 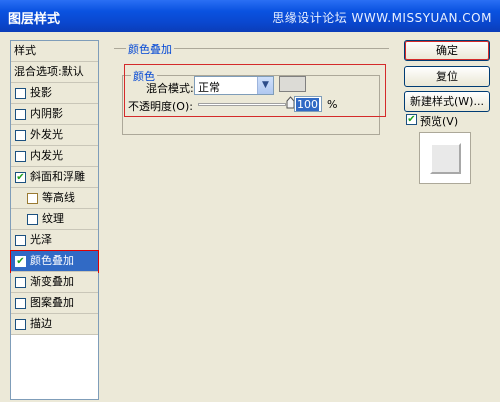 What do you see at coordinates (170, 88) in the screenshot?
I see `blend-mode-label: 混合模式:` at bounding box center [170, 88].